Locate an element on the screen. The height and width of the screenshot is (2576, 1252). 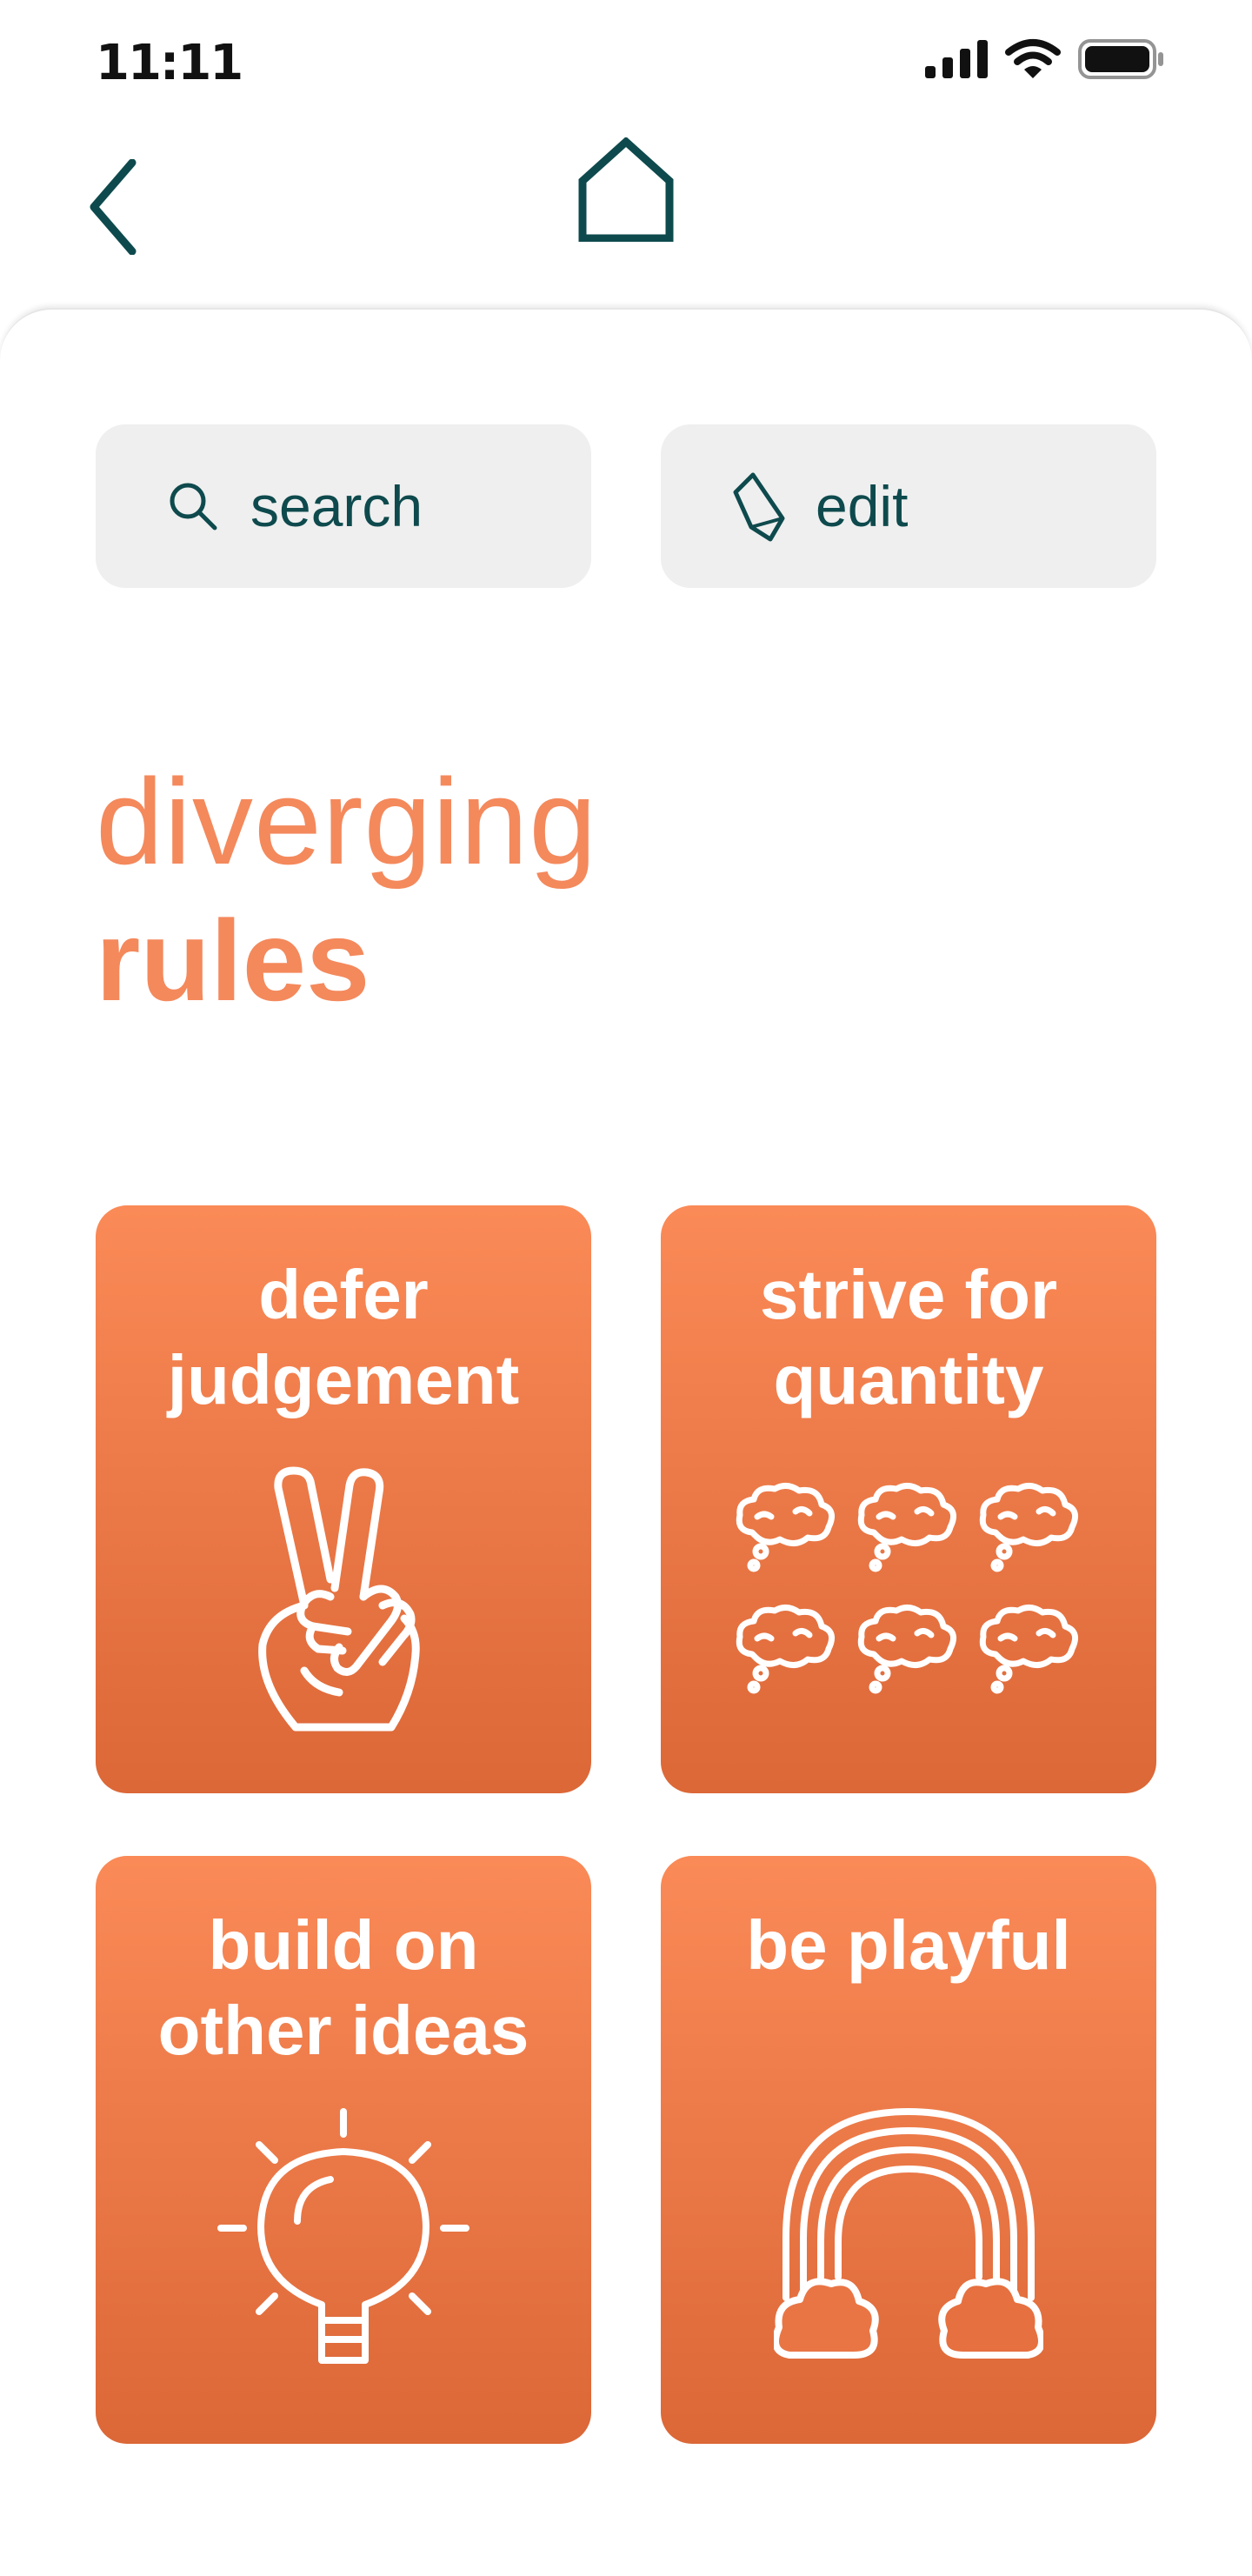
search-label: search is located at coordinates (336, 506).